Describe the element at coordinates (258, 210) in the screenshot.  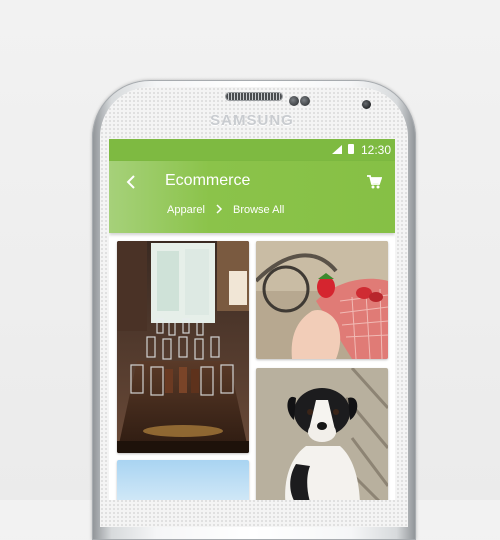
I see `breadcrumb-browse-all: Browse All` at that location.